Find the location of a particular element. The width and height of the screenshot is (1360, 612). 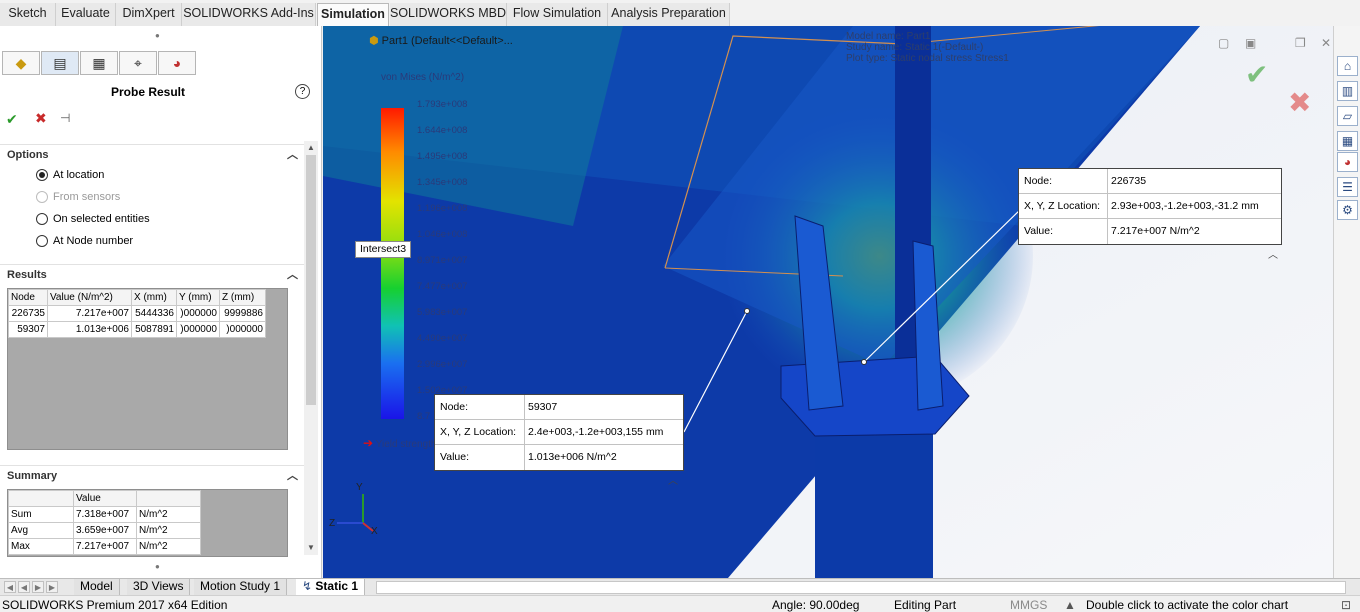

probe-value: 2.93e+003,-1.2e+003,-31.2 mm is located at coordinates (1185, 206).